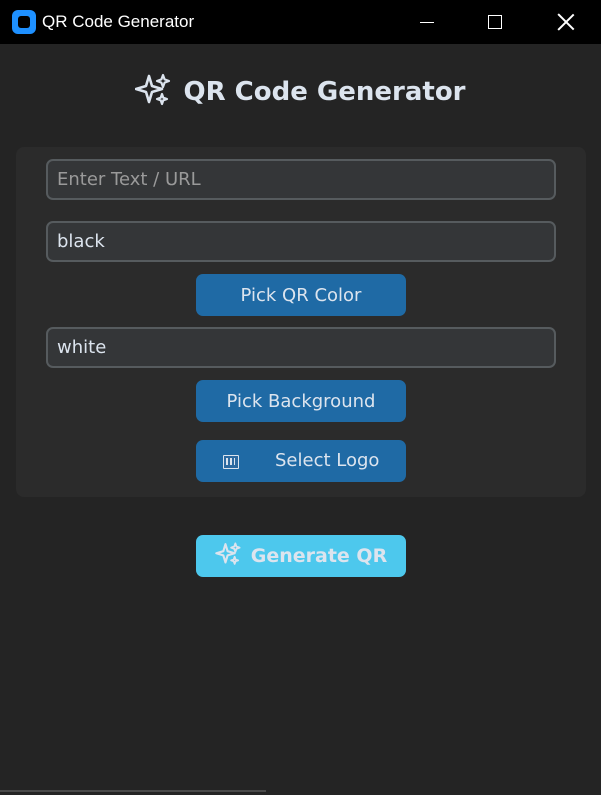 This screenshot has width=601, height=795. I want to click on app-icon, so click(24, 22).